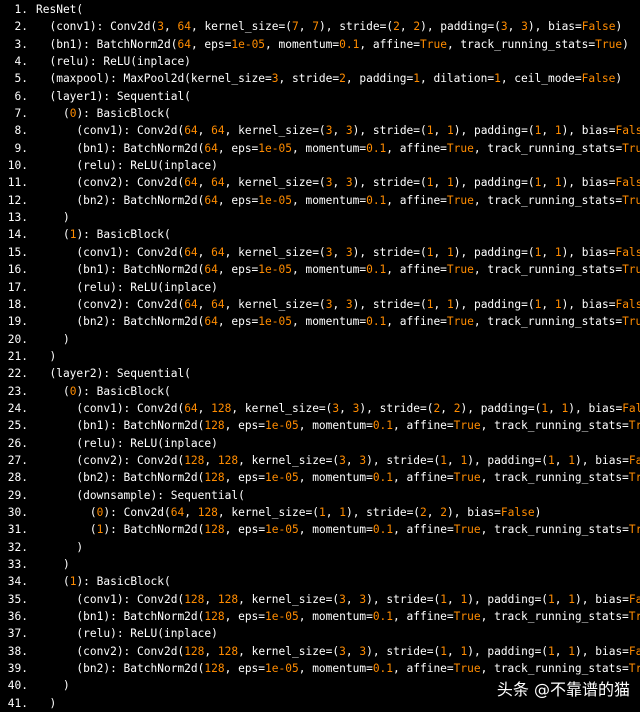 The image size is (640, 712). I want to click on line-number: 34., so click(17, 582).